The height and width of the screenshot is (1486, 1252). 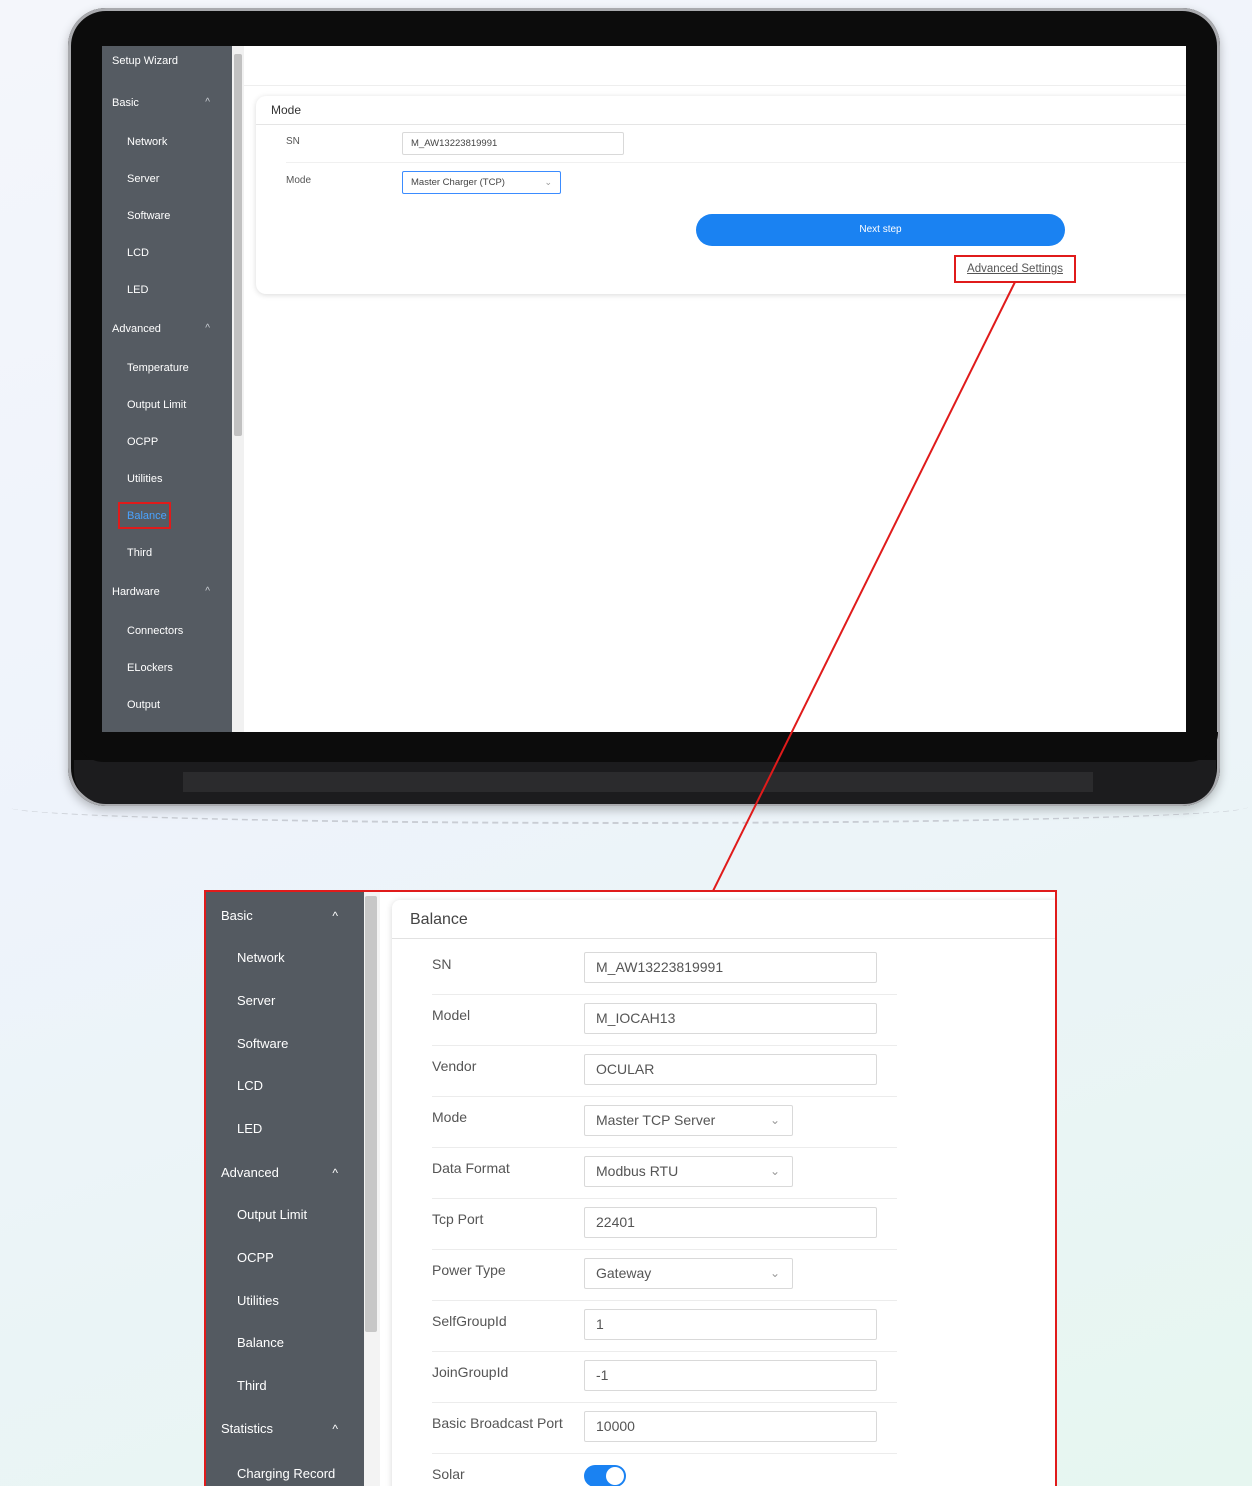 I want to click on sidebar-item-output: Output, so click(x=167, y=705).